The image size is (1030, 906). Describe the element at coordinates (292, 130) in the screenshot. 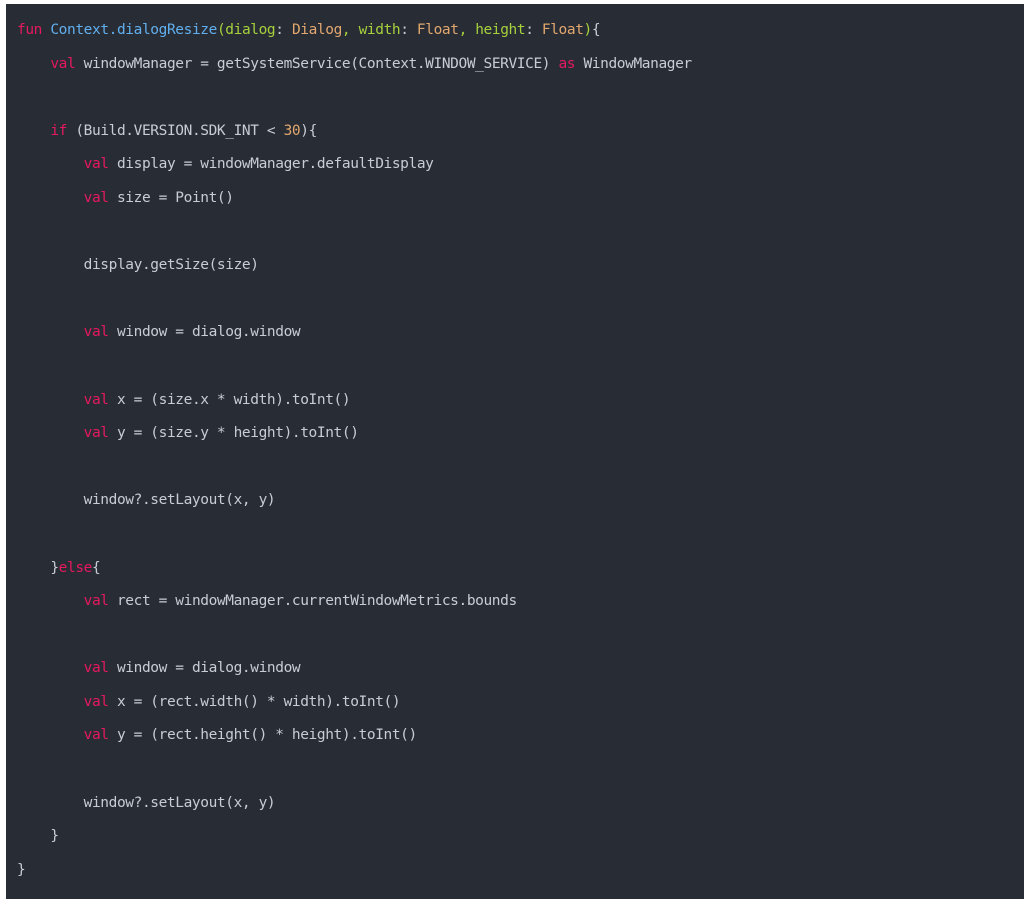

I see `code-token-num: 30` at that location.